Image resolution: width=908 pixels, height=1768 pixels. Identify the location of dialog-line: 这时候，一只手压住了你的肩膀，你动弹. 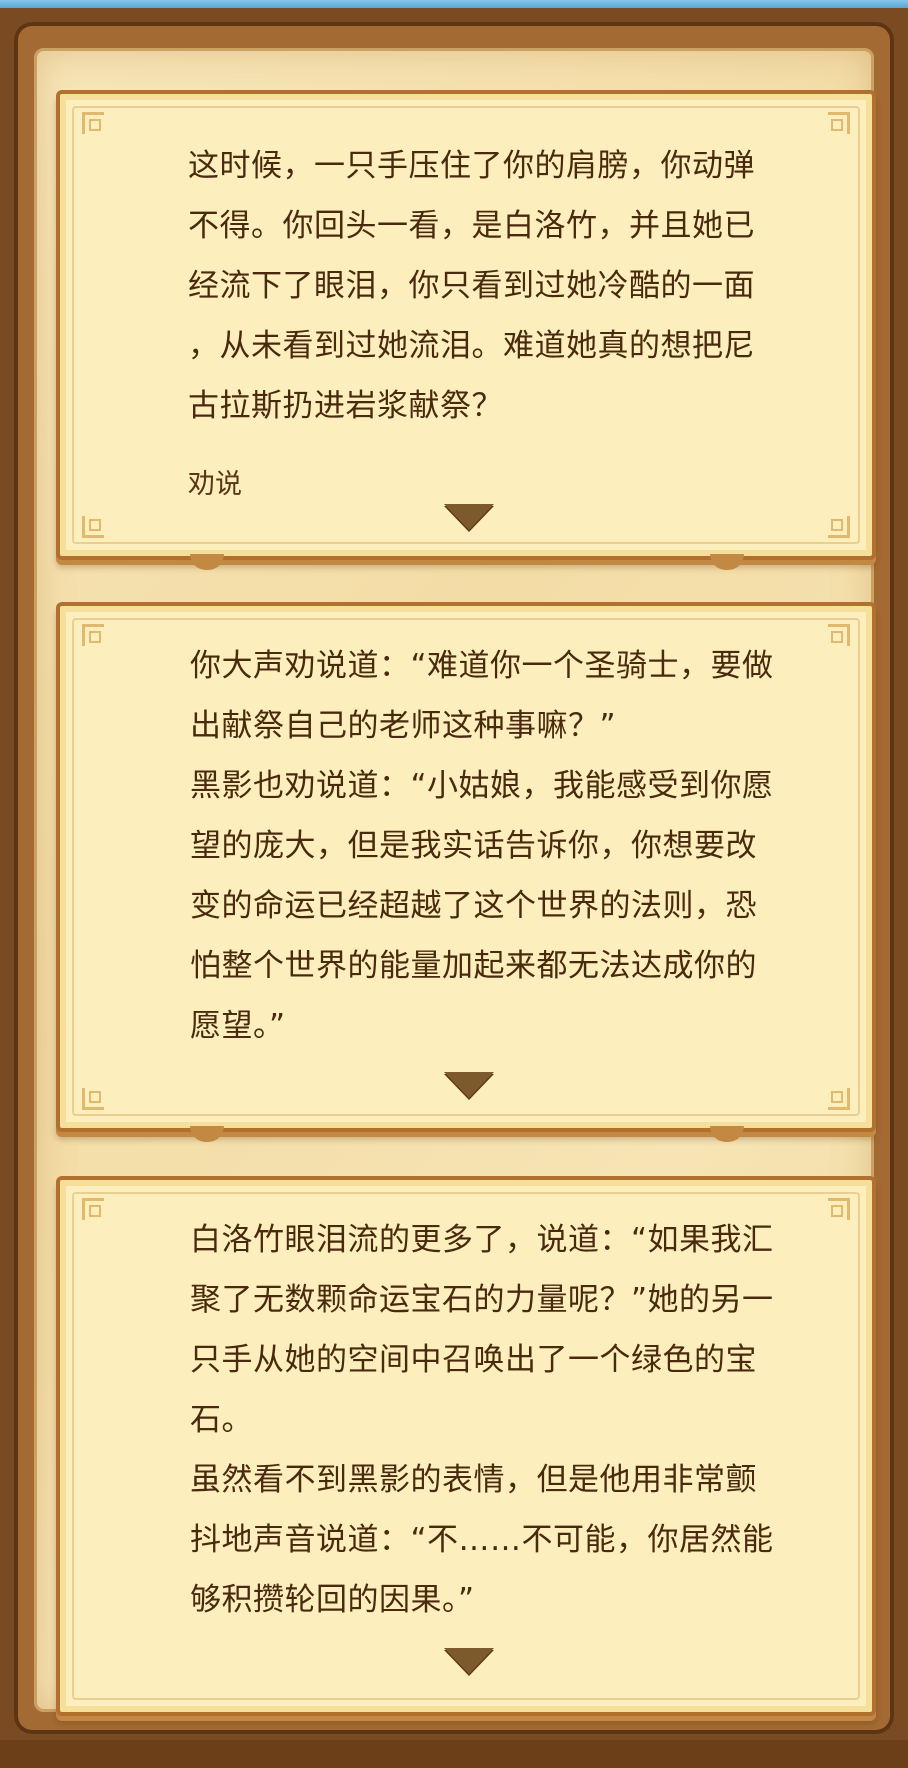
(471, 166).